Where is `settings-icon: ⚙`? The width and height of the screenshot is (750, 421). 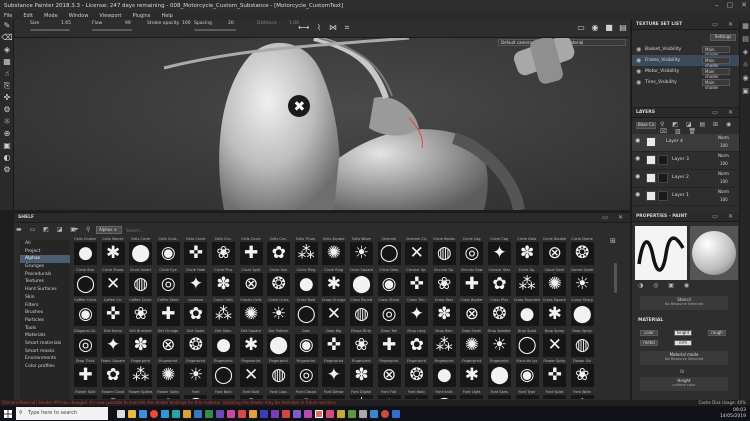 settings-icon: ⚙ is located at coordinates (7, 170).